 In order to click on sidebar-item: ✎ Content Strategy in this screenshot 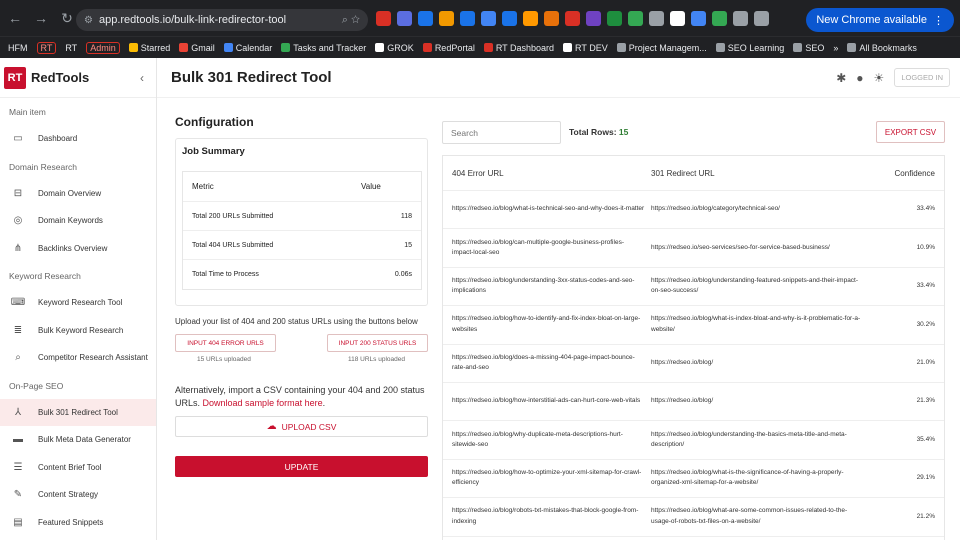, I will do `click(78, 495)`.